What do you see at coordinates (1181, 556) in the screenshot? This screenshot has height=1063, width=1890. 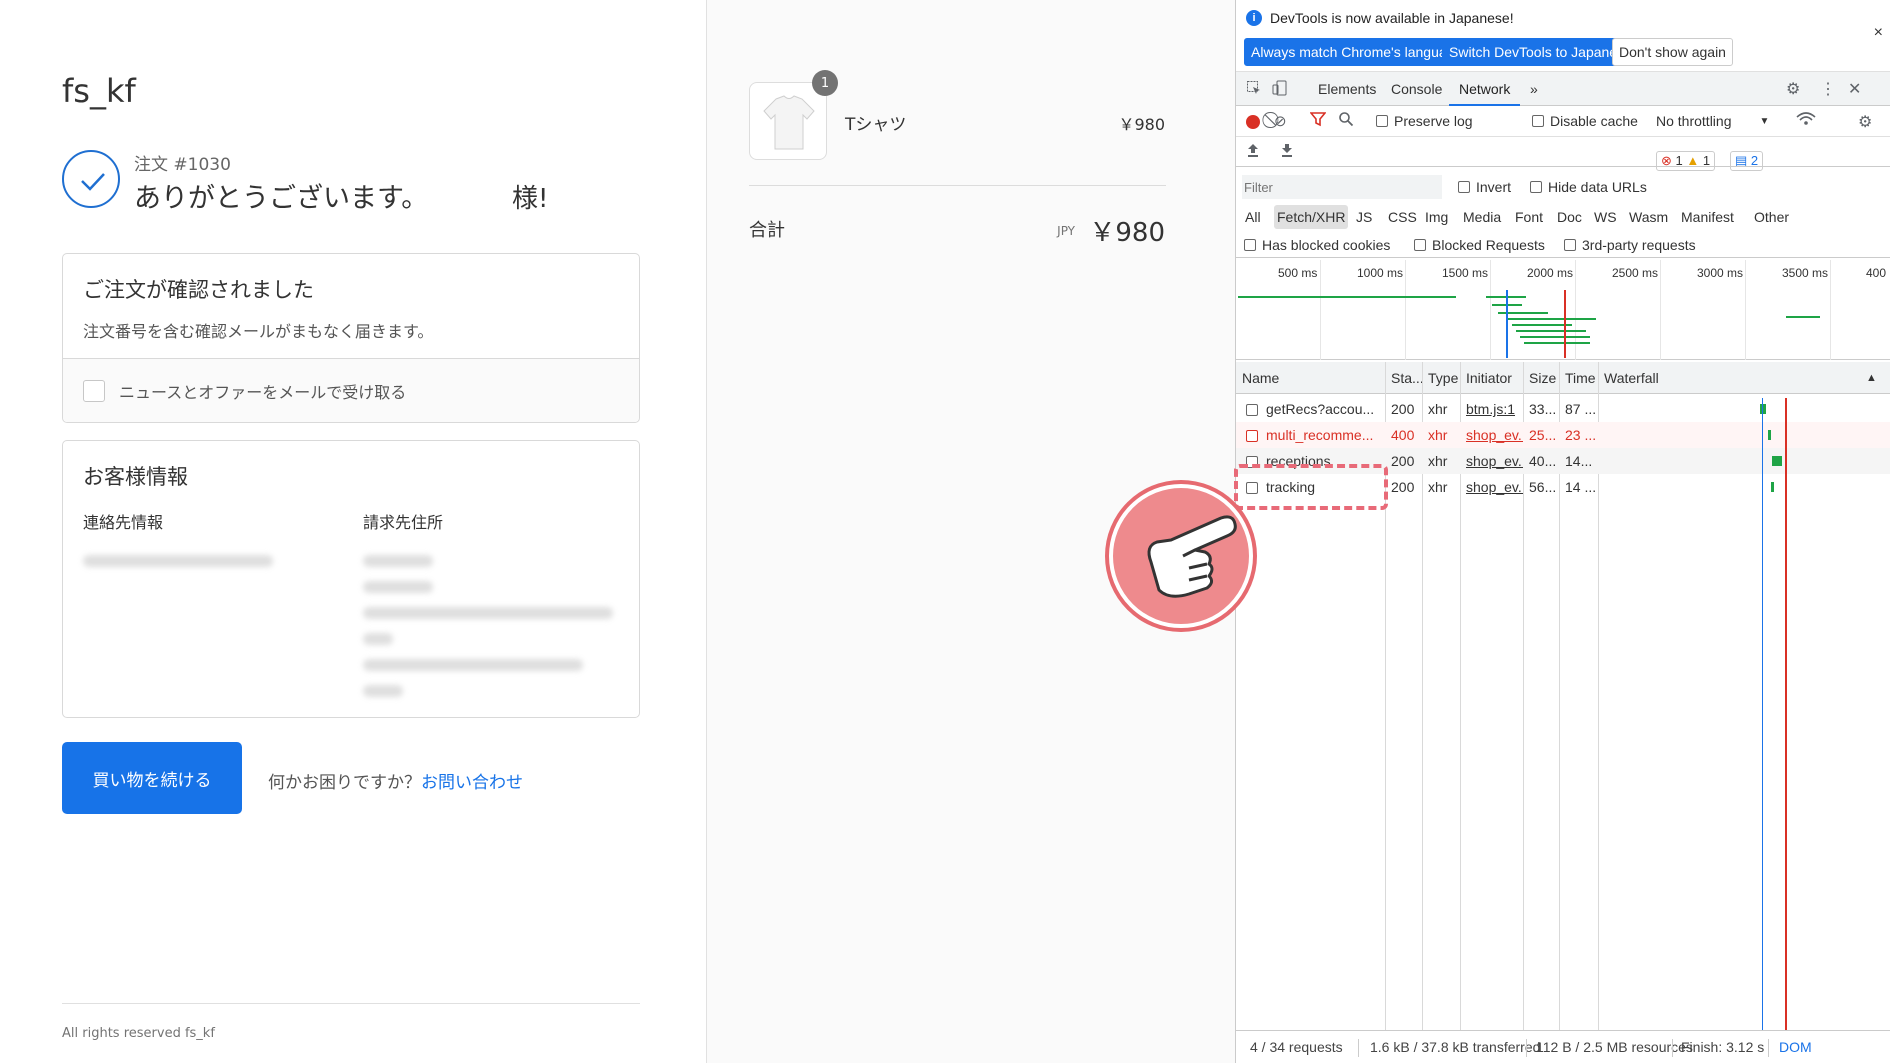 I see `pointing-hand-icon` at bounding box center [1181, 556].